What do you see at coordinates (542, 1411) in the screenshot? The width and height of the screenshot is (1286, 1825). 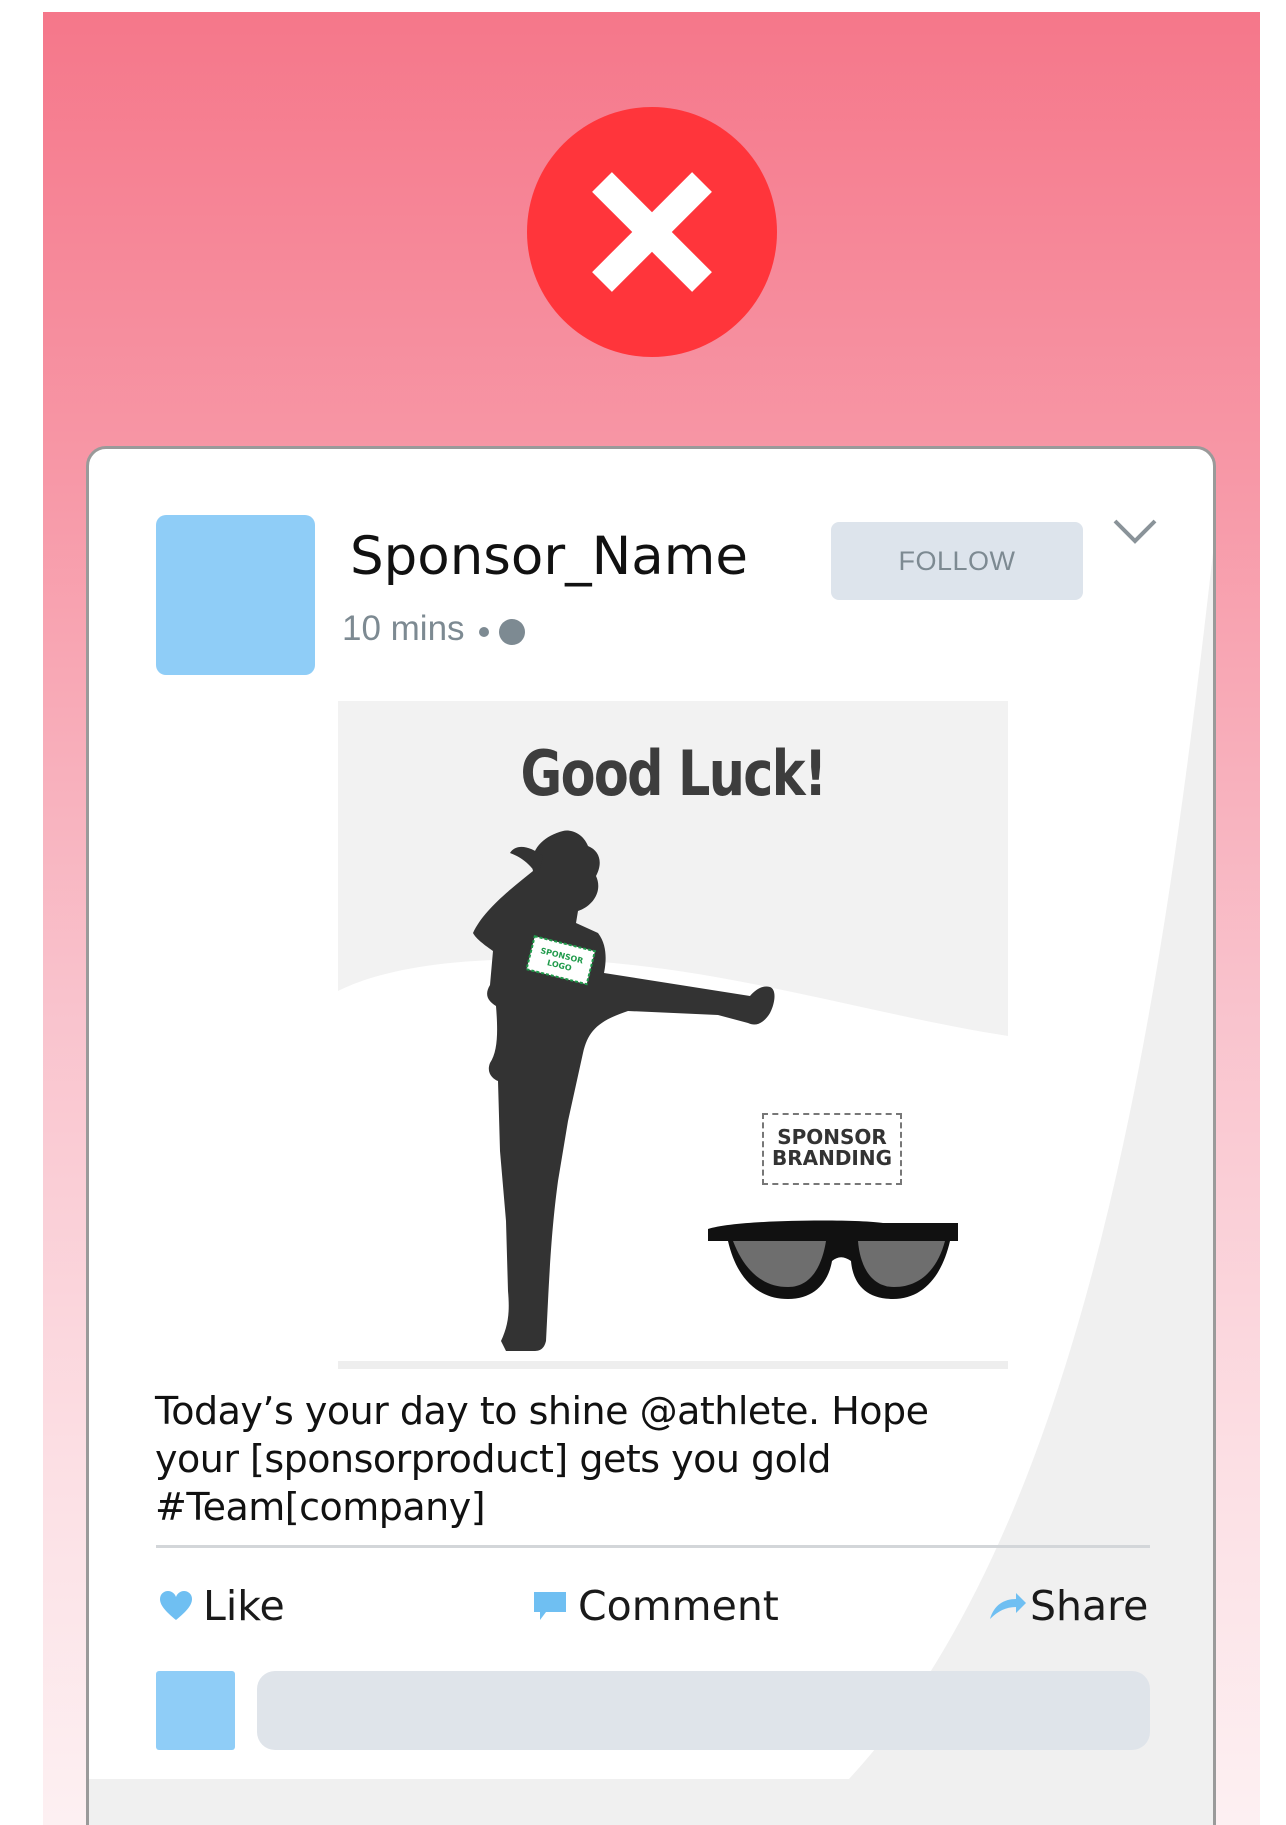 I see `caption-line-1: Today’s your day to shine @athlete. Hope` at bounding box center [542, 1411].